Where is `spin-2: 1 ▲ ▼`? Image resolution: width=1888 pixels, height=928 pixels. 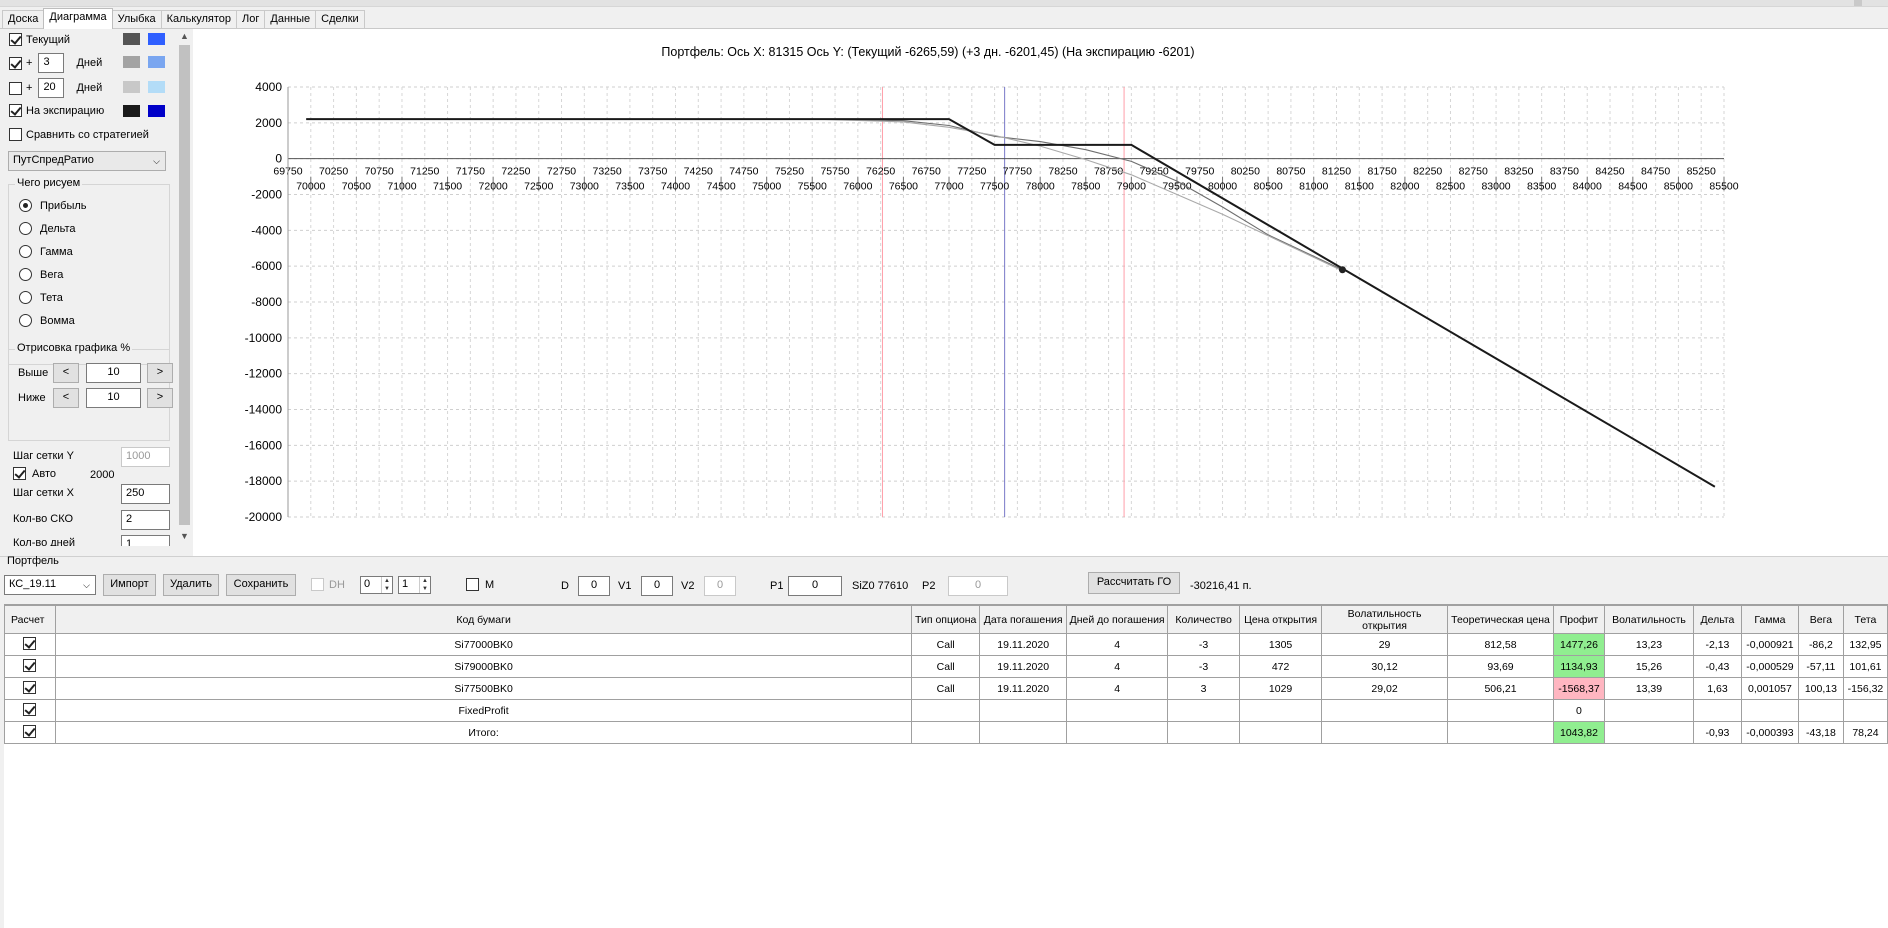 spin-2: 1 ▲ ▼ is located at coordinates (414, 585).